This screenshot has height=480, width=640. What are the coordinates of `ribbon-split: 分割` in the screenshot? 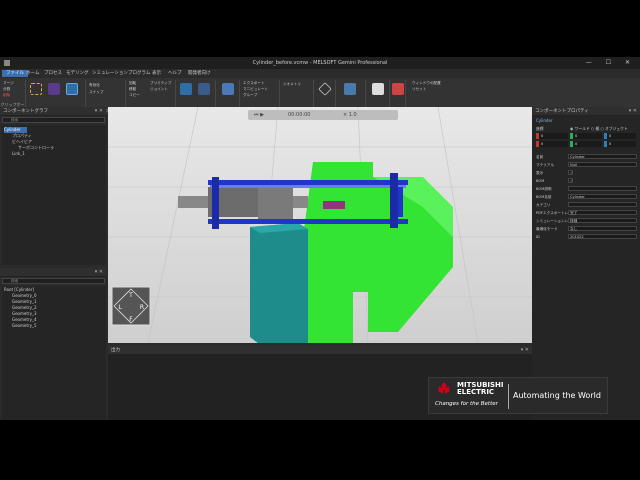 It's located at (6, 89).